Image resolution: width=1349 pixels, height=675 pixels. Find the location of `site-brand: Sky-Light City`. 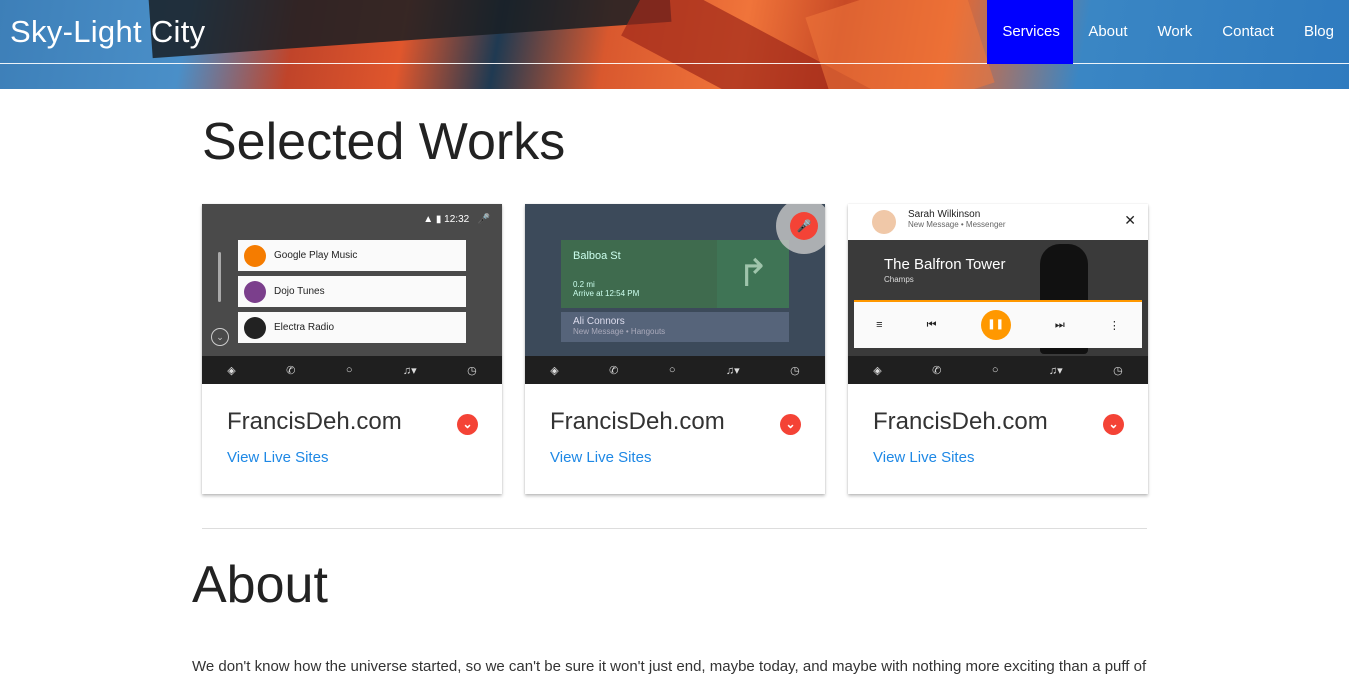

site-brand: Sky-Light City is located at coordinates (107, 32).